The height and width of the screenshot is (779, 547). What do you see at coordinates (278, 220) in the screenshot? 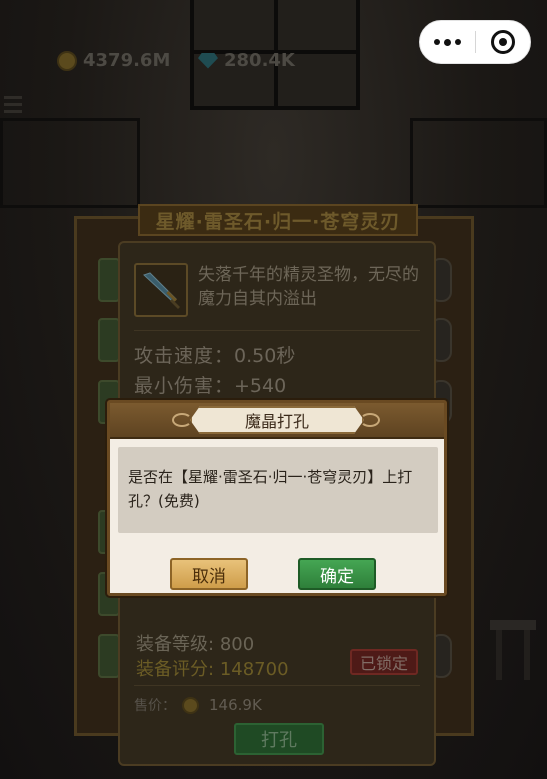
I see `equipment-title: 星耀·雷圣石·归一·苍穹灵刃` at bounding box center [278, 220].